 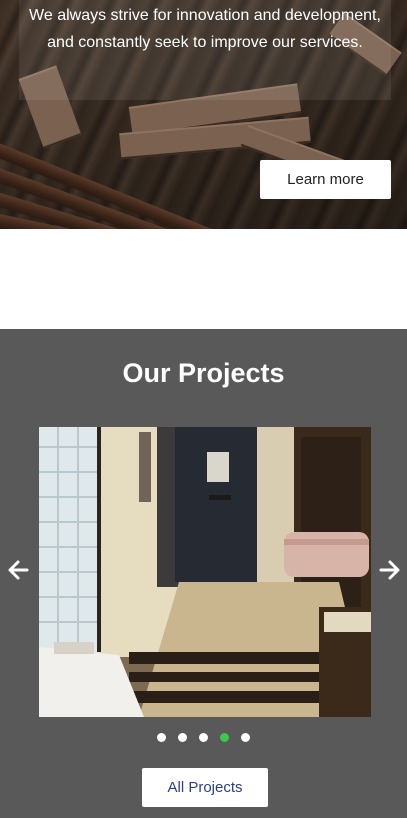 What do you see at coordinates (390, 570) in the screenshot?
I see `arrow-right-icon` at bounding box center [390, 570].